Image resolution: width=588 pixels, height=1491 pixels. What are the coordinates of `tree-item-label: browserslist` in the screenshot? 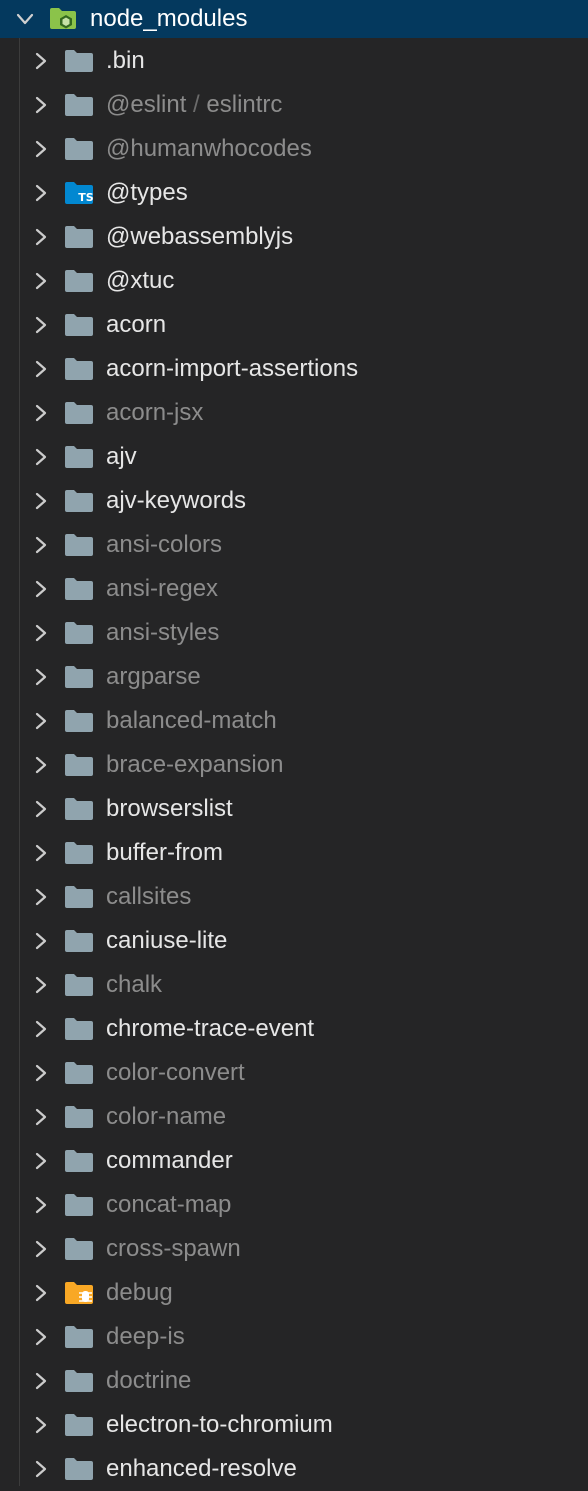 It's located at (169, 809).